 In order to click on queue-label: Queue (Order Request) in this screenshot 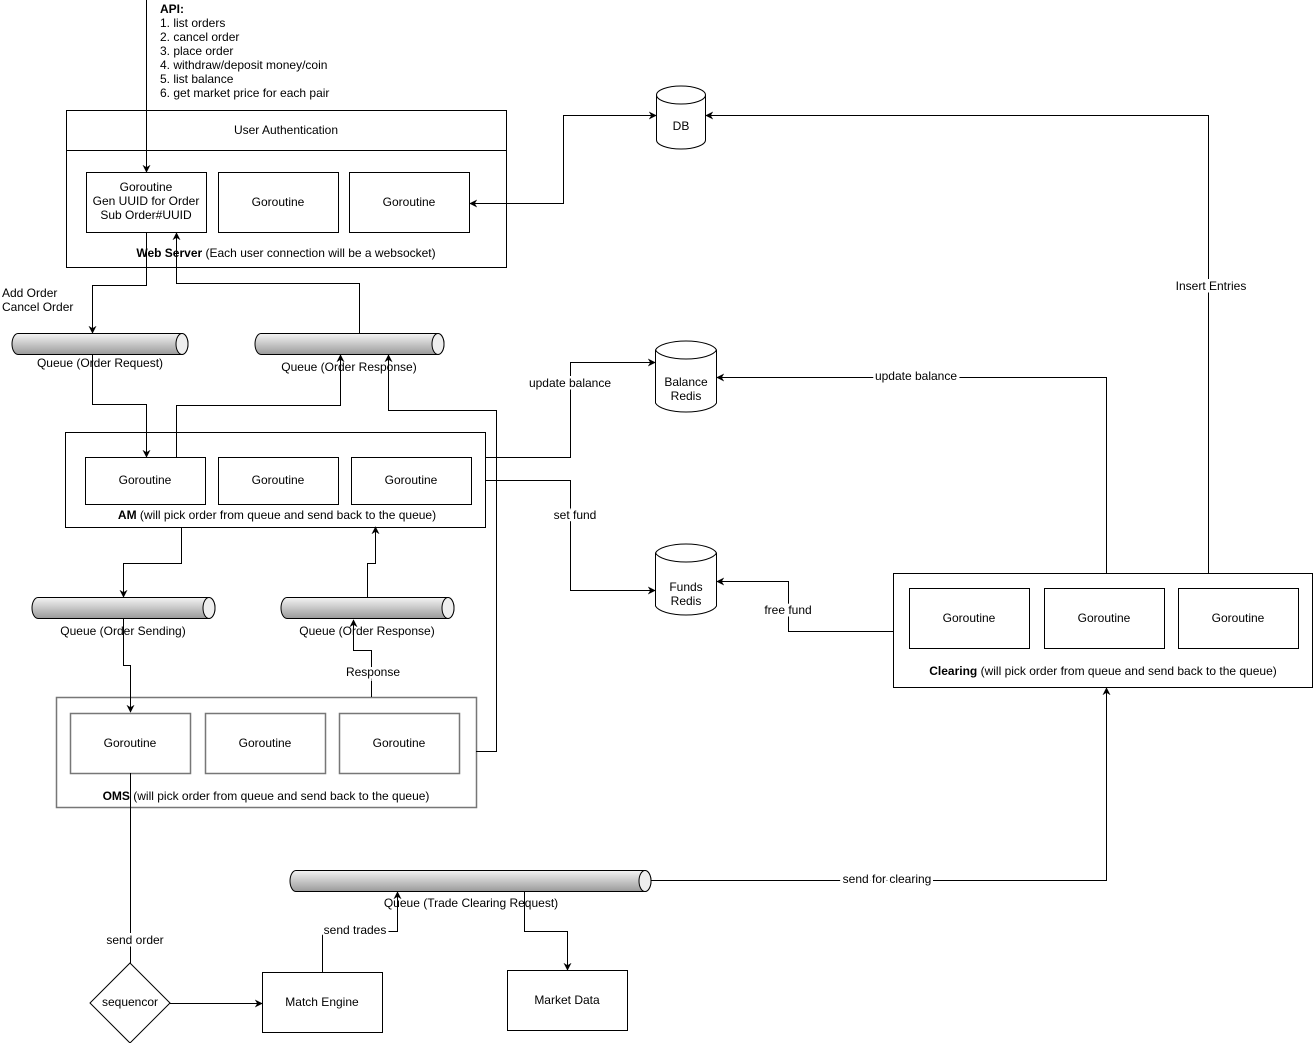, I will do `click(100, 363)`.